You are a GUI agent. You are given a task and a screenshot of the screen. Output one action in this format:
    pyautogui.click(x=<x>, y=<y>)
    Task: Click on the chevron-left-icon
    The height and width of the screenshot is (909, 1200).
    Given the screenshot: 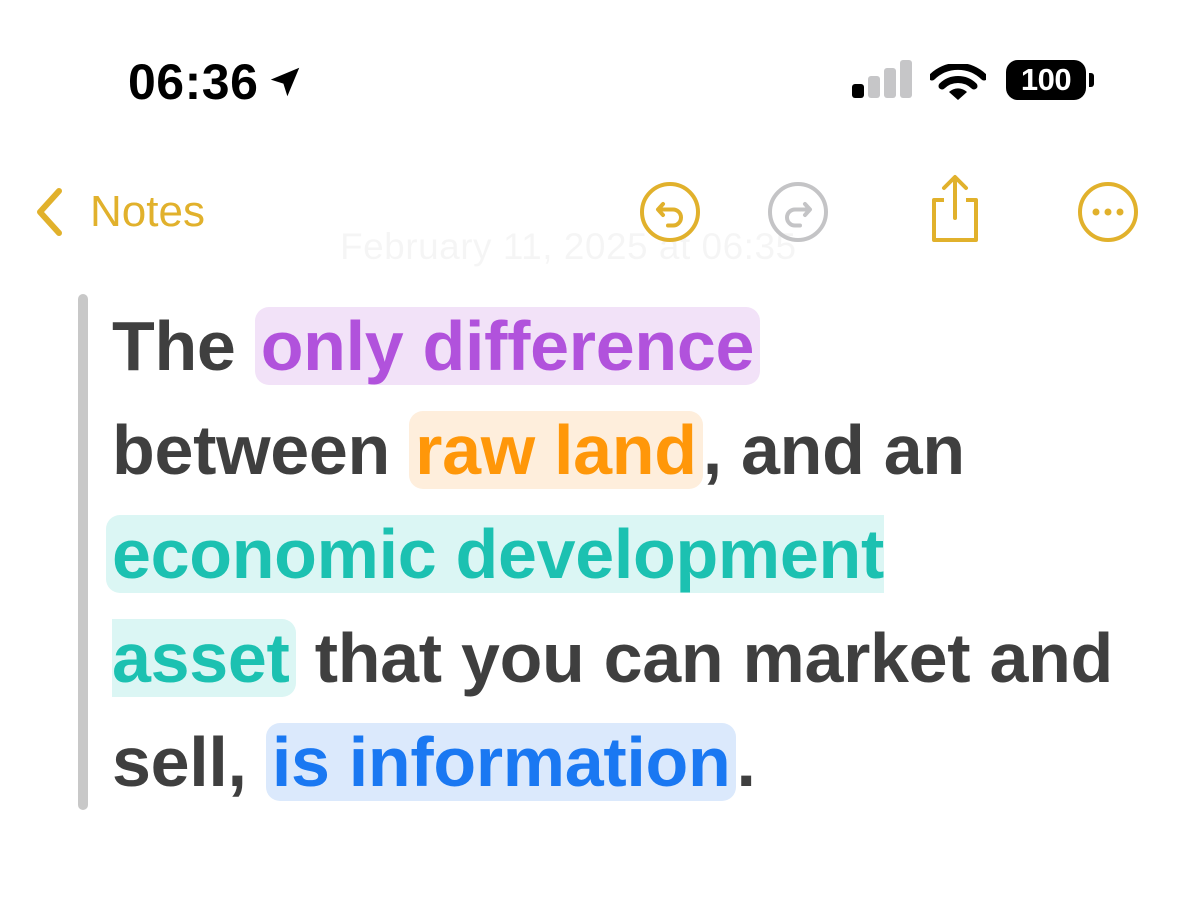 What is the action you would take?
    pyautogui.click(x=49, y=212)
    